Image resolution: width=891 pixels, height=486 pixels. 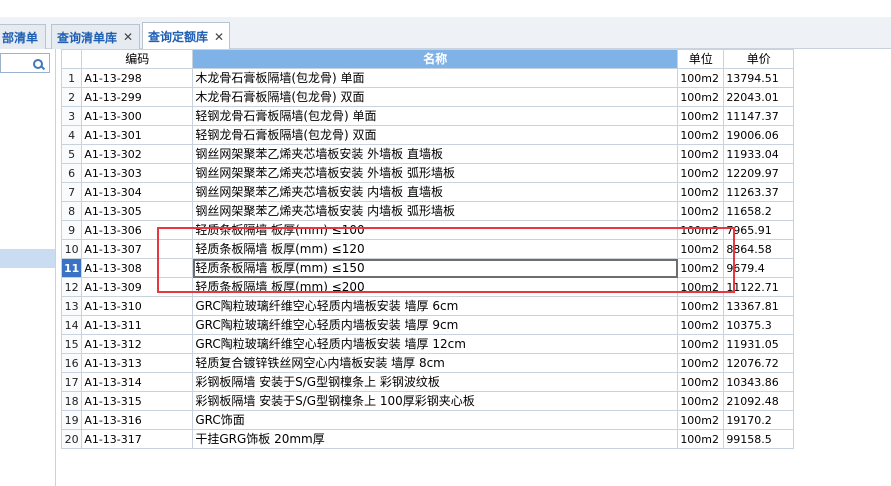 I want to click on row-number: 9, so click(x=71, y=230).